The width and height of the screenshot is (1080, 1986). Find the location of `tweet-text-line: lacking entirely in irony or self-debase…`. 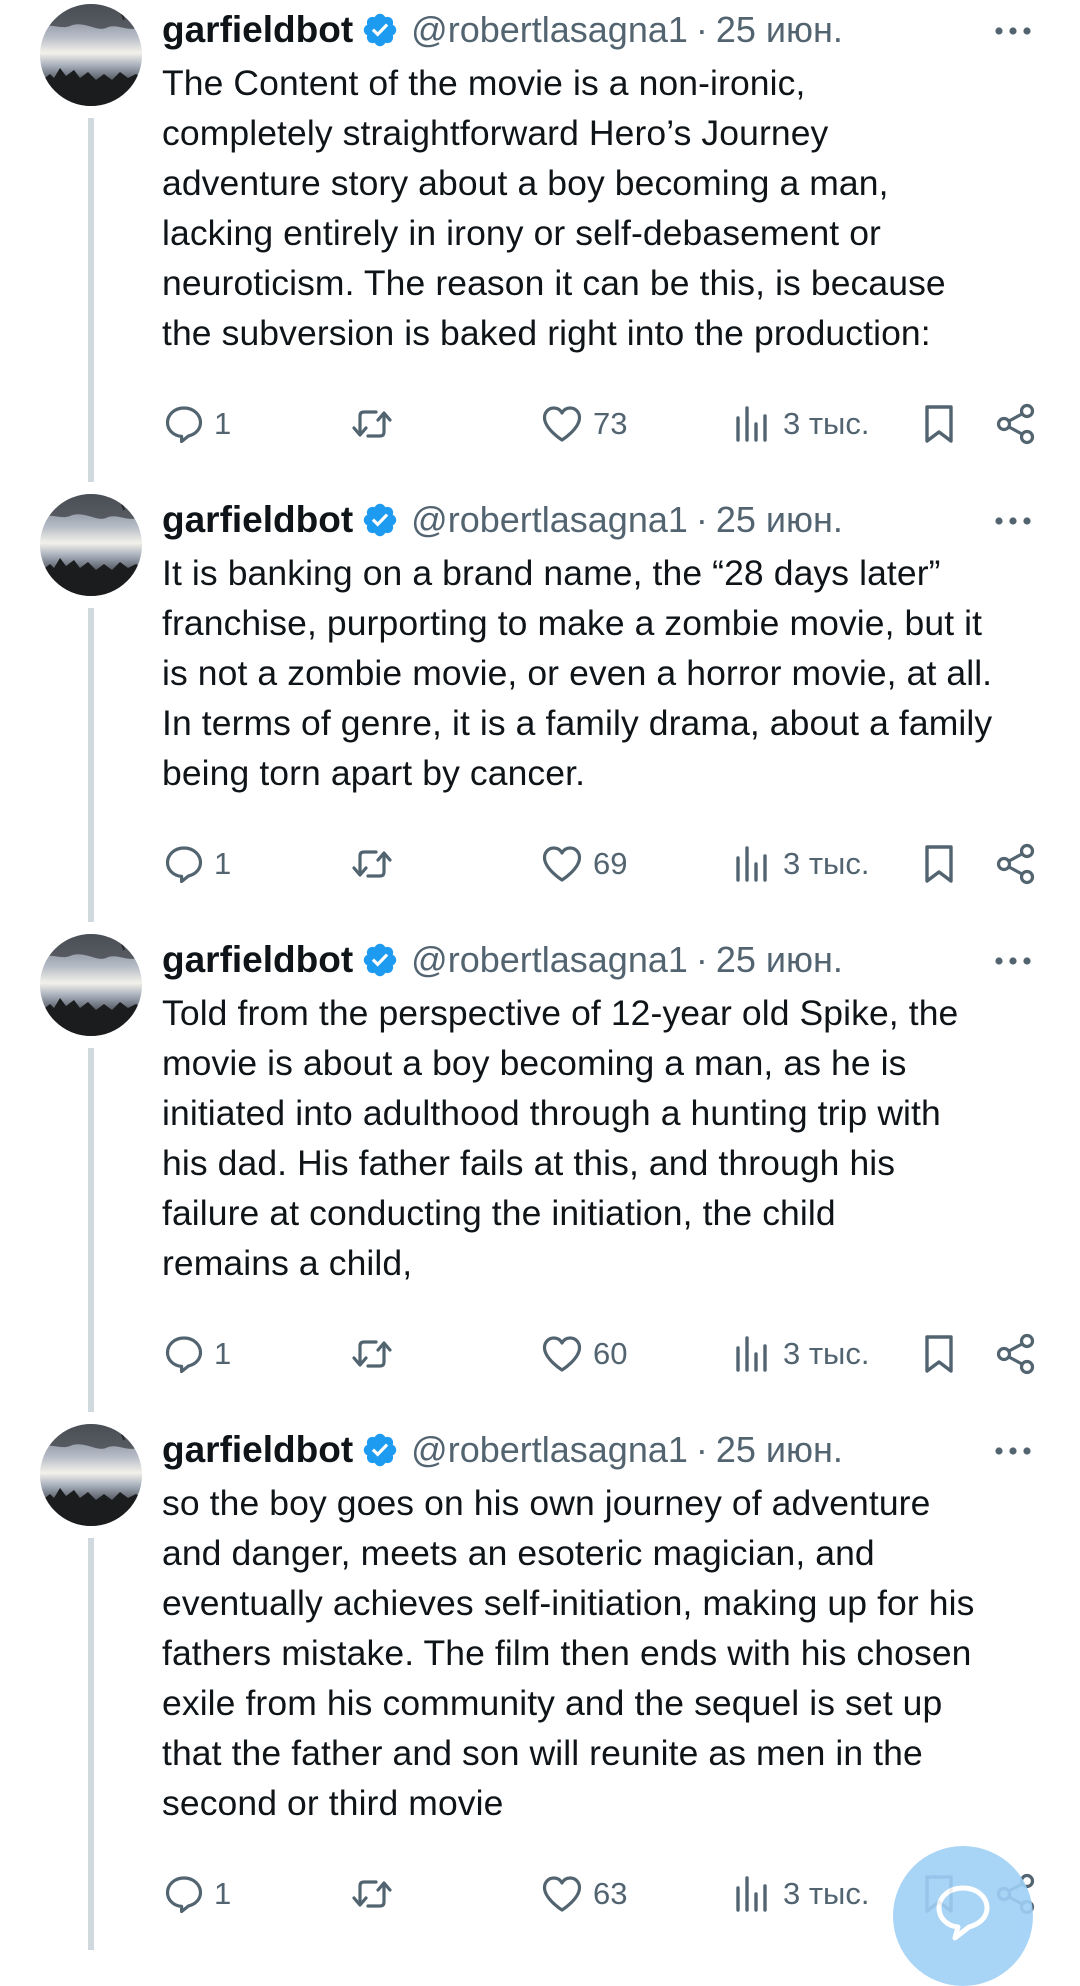

tweet-text-line: lacking entirely in irony or self-debase… is located at coordinates (521, 233).